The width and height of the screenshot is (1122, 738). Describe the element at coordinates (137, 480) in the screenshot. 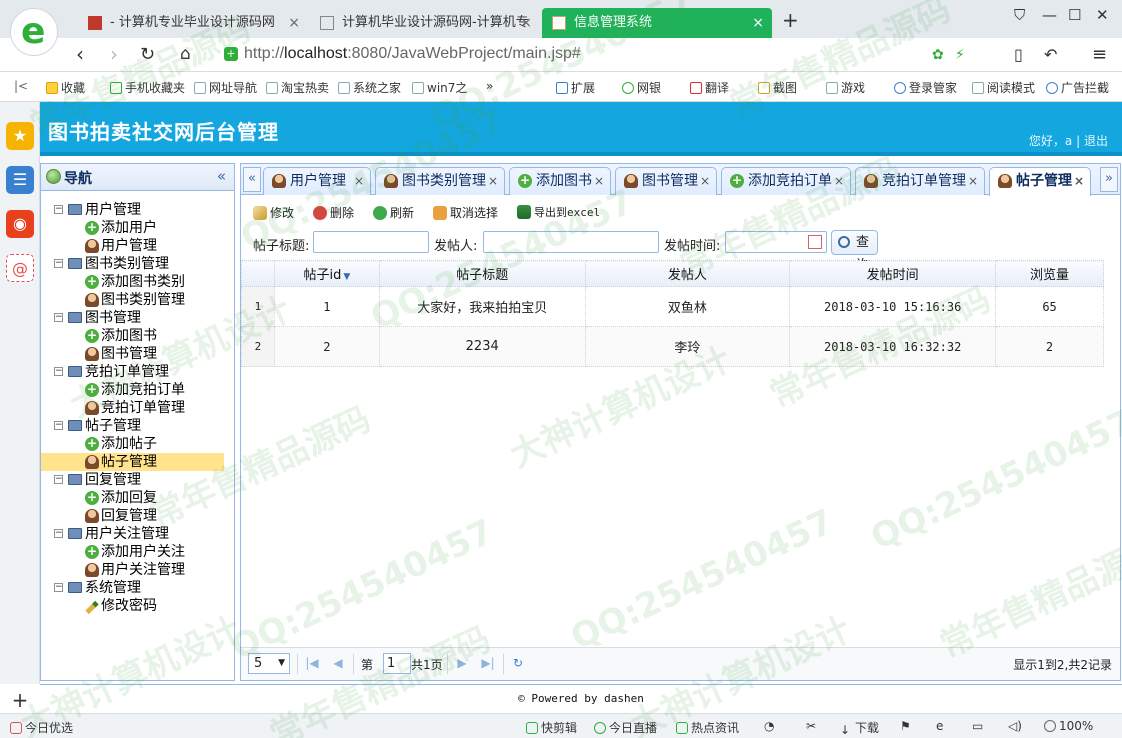

I see `nav-group: − 回复管理` at that location.